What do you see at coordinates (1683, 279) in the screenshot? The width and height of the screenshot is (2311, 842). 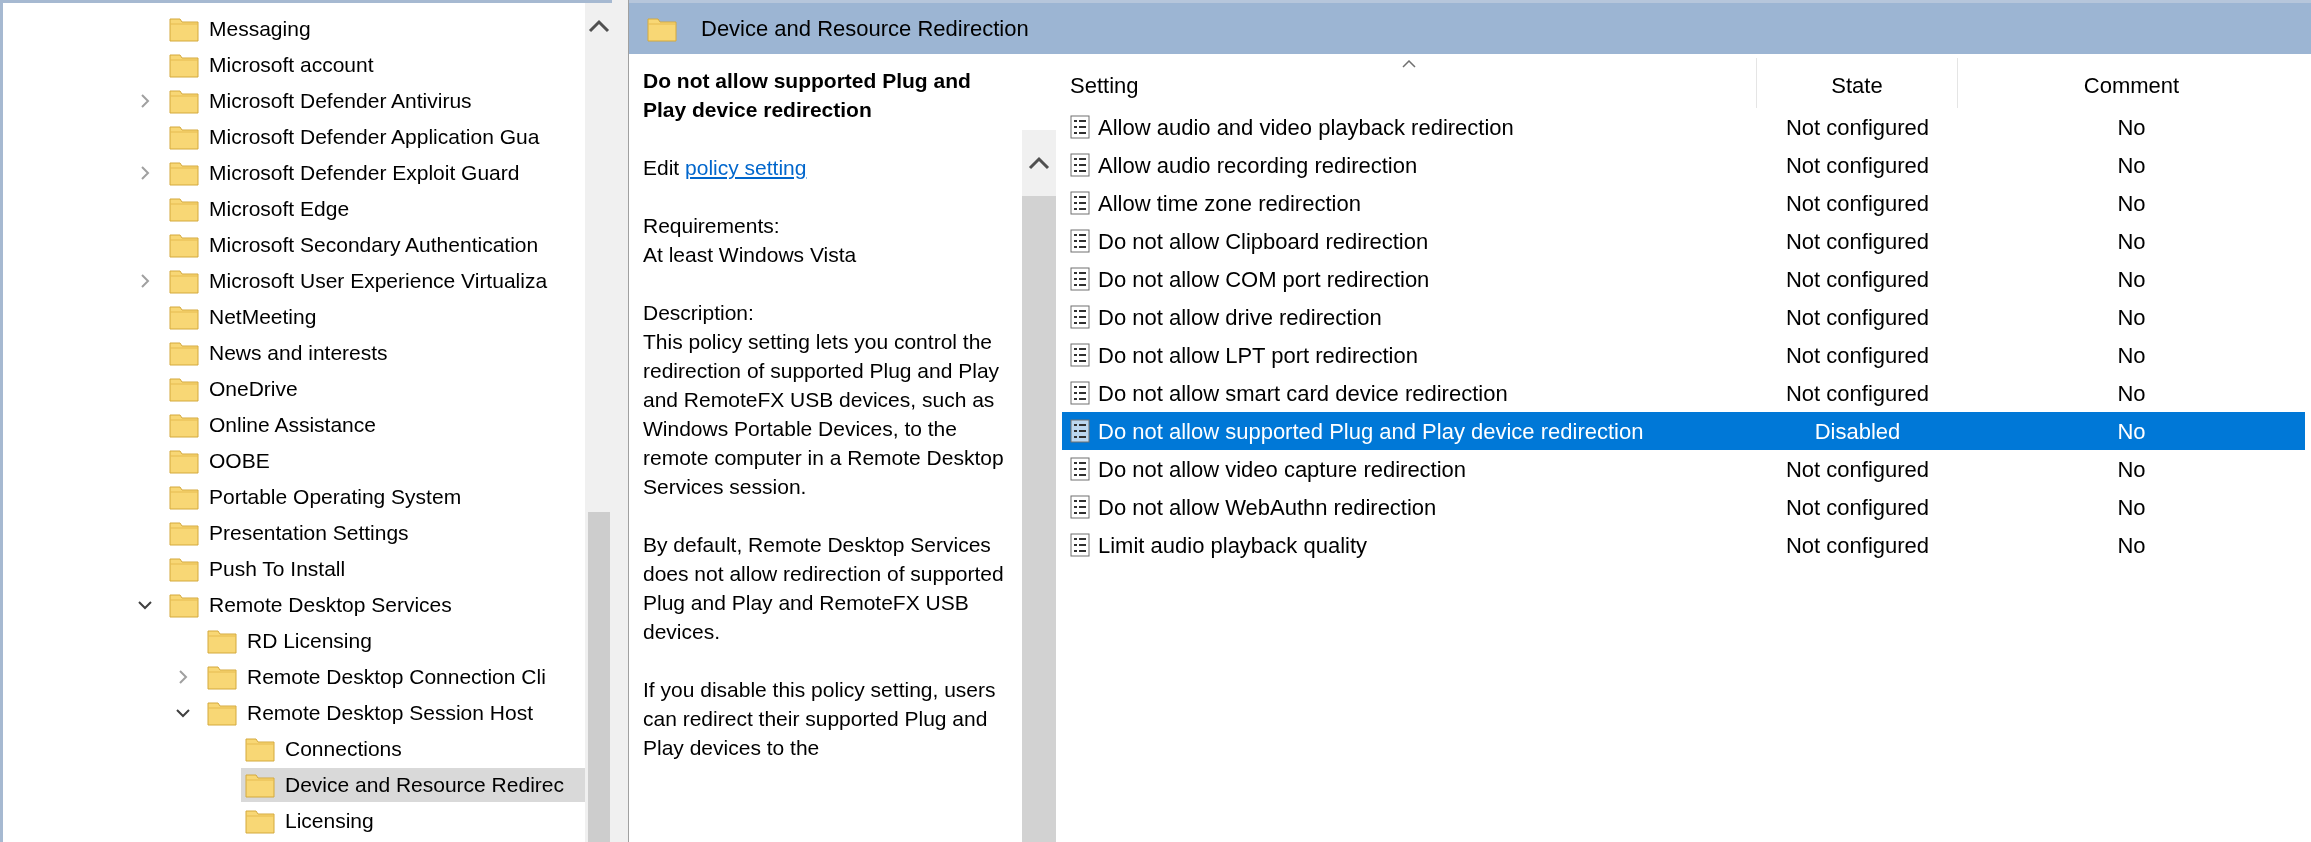 I see `setting-row: Do not allow COM port redirection Not configured No` at bounding box center [1683, 279].